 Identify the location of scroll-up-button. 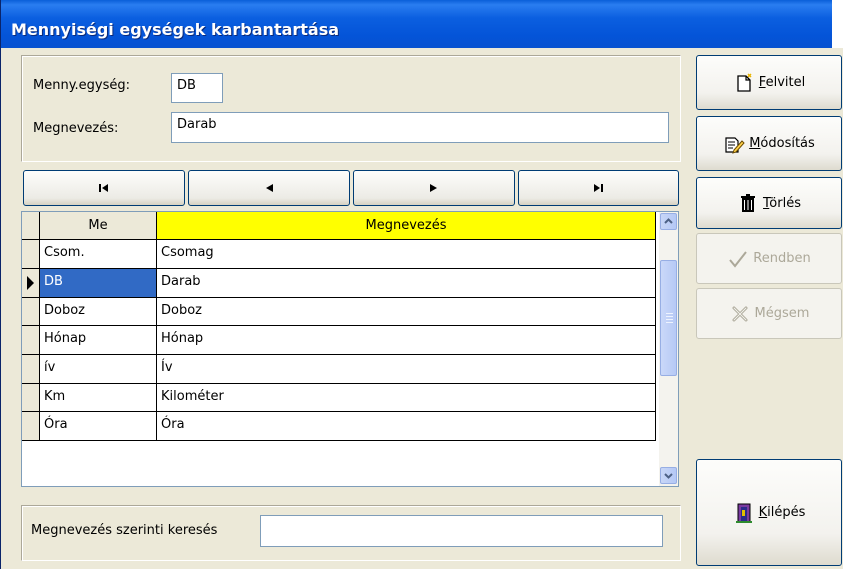
(668, 221).